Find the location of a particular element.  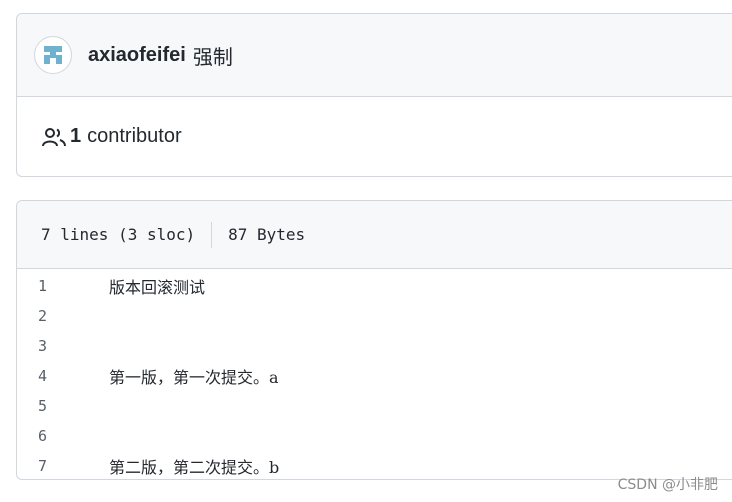

file-info-header: 7 lines (3 sloc) 87 Bytes is located at coordinates (374, 235).